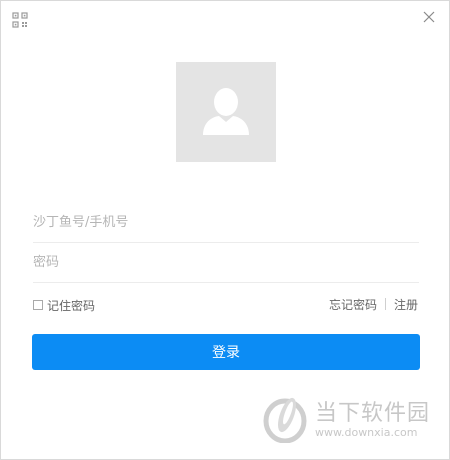 The width and height of the screenshot is (450, 460). Describe the element at coordinates (385, 304) in the screenshot. I see `link-divider` at that location.